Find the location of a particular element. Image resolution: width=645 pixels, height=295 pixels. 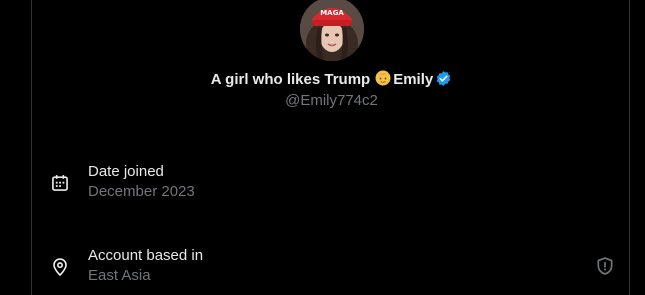

display-name-row: A girl who likes Trump Emily is located at coordinates (331, 79).